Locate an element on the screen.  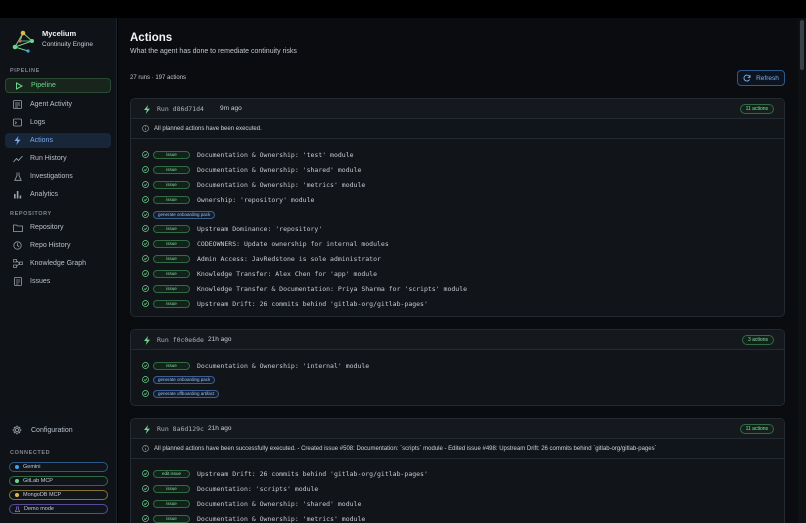
actions-count-badge: 3 actions is located at coordinates (757, 340).